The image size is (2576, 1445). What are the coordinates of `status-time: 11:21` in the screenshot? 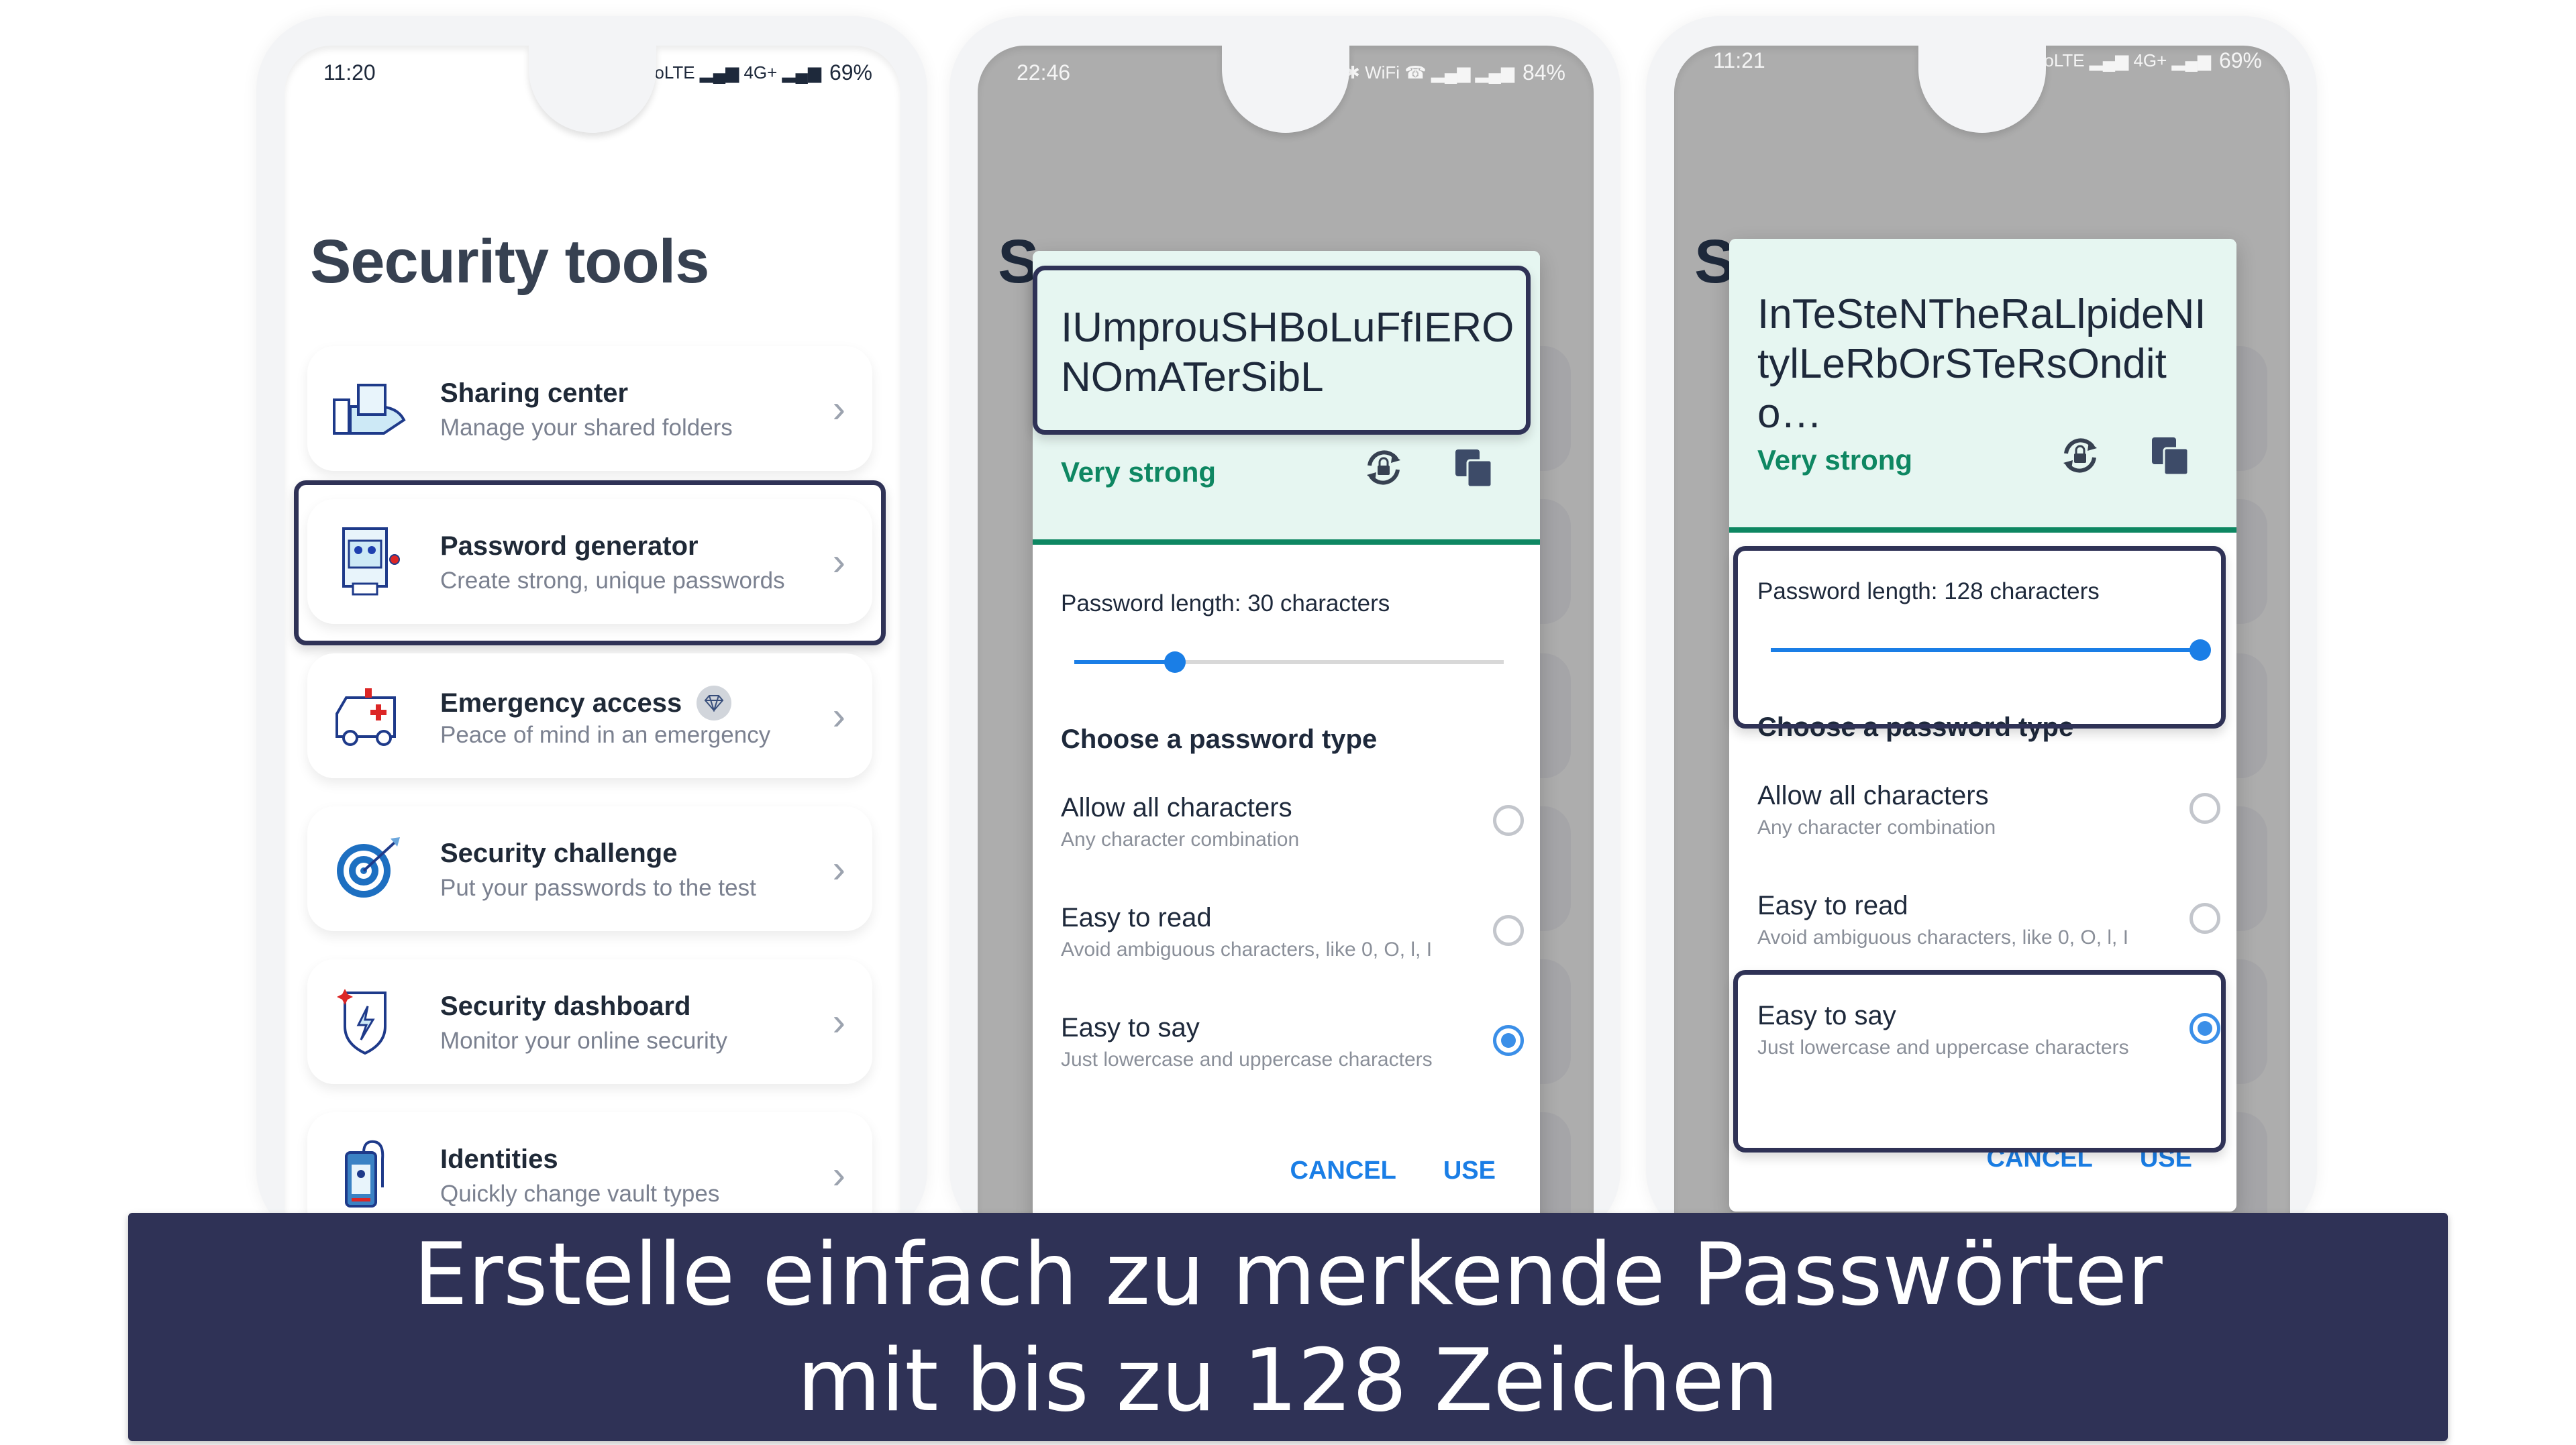 It's located at (1739, 60).